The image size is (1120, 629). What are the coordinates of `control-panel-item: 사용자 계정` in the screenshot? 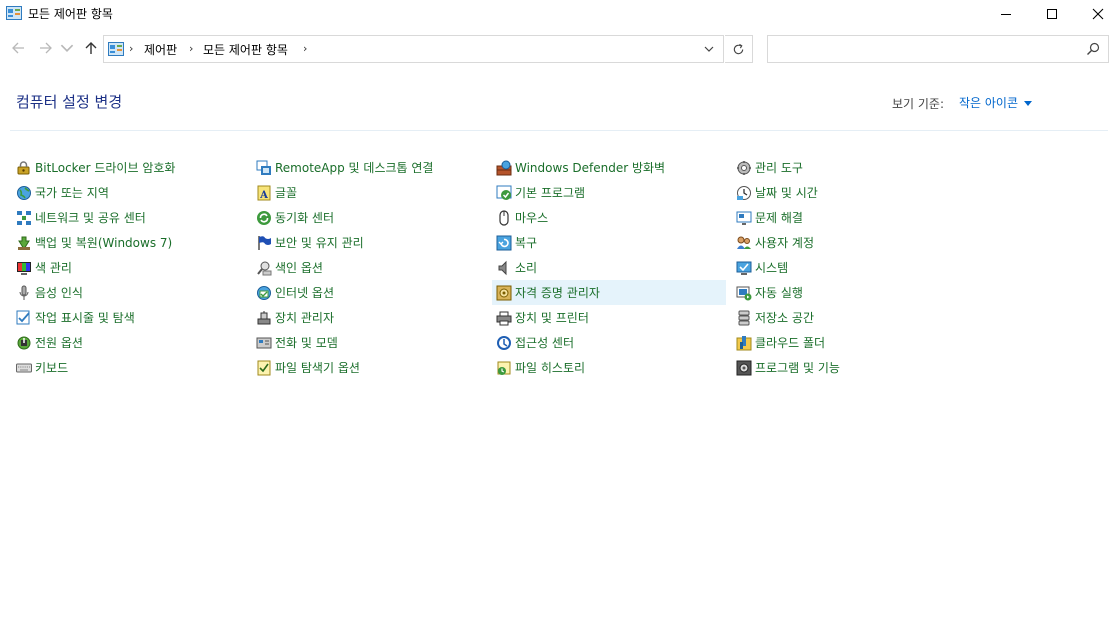 It's located at (849, 242).